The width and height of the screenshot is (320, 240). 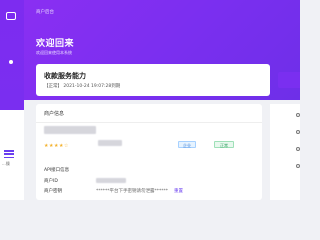 What do you see at coordinates (6, 164) in the screenshot?
I see `sidebar-item-label: ...操` at bounding box center [6, 164].